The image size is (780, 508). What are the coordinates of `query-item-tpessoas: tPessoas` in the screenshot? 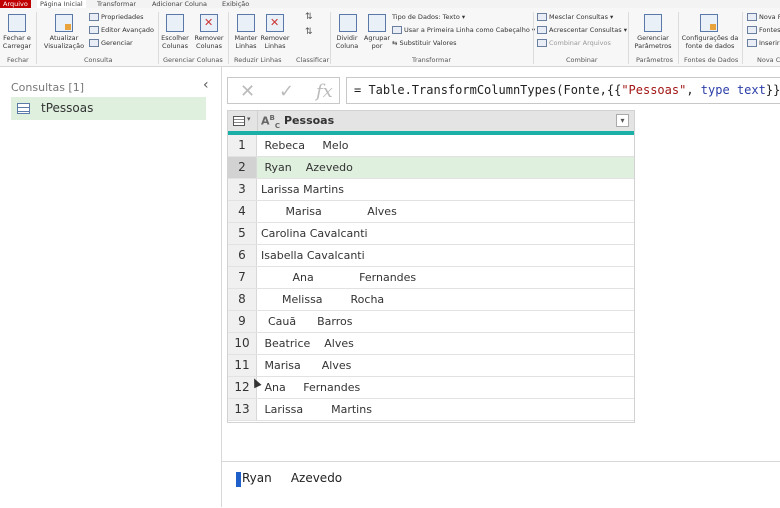 It's located at (108, 108).